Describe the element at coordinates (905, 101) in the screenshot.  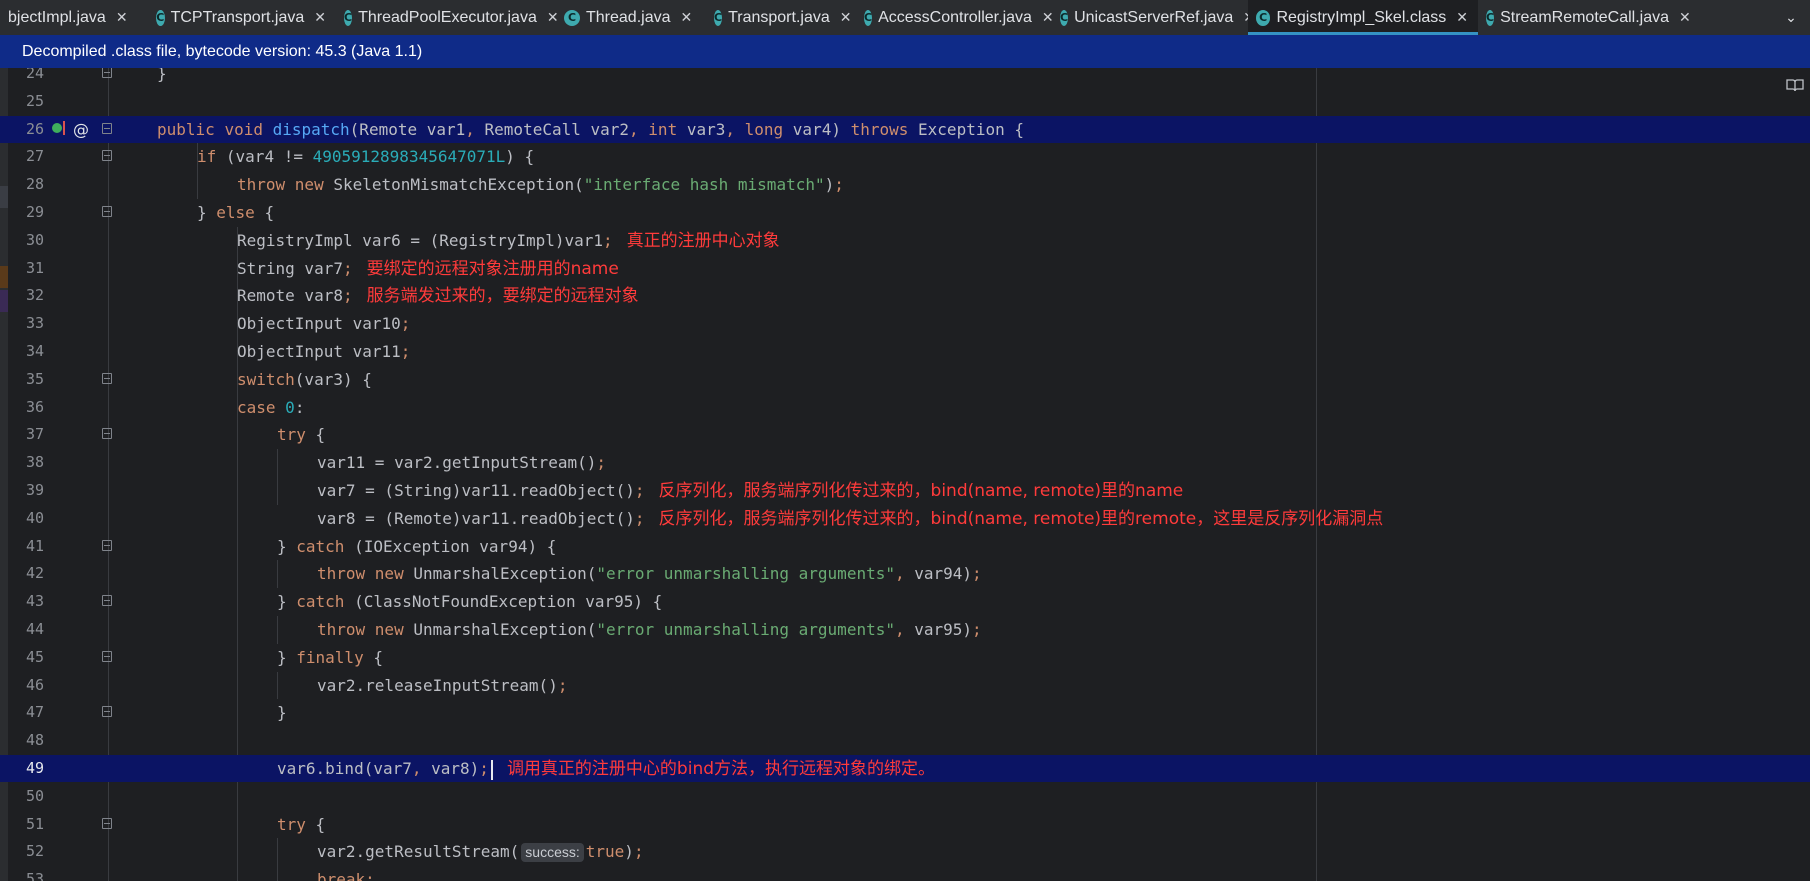
I see `code-line: 25` at that location.